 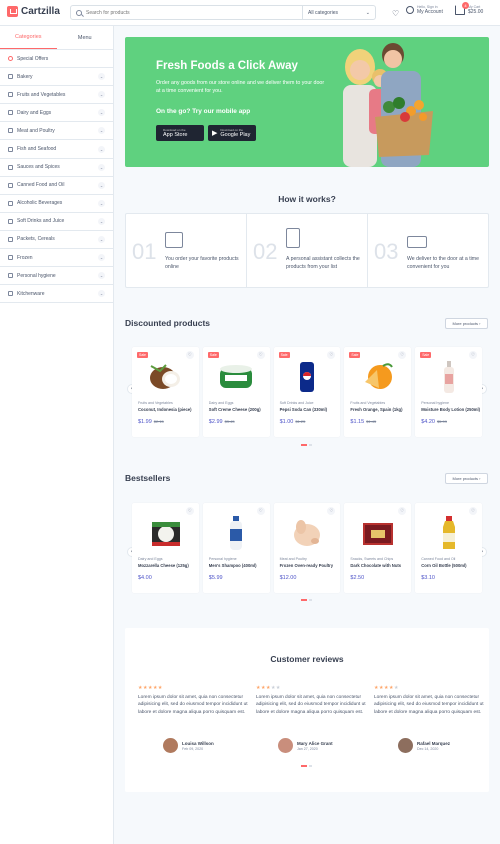 I want to click on sidebar-item-packets: Packets, Cereals ⌄, so click(x=56, y=240).